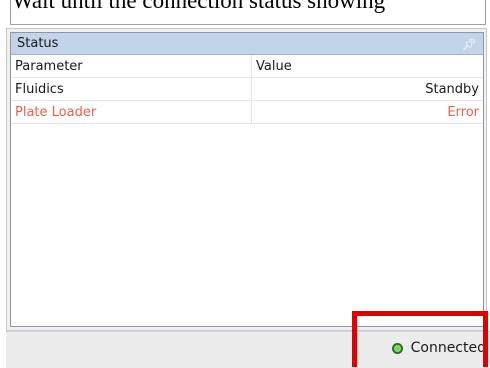 This screenshot has width=490, height=368. What do you see at coordinates (368, 66) in the screenshot?
I see `column-header-value: Value` at bounding box center [368, 66].